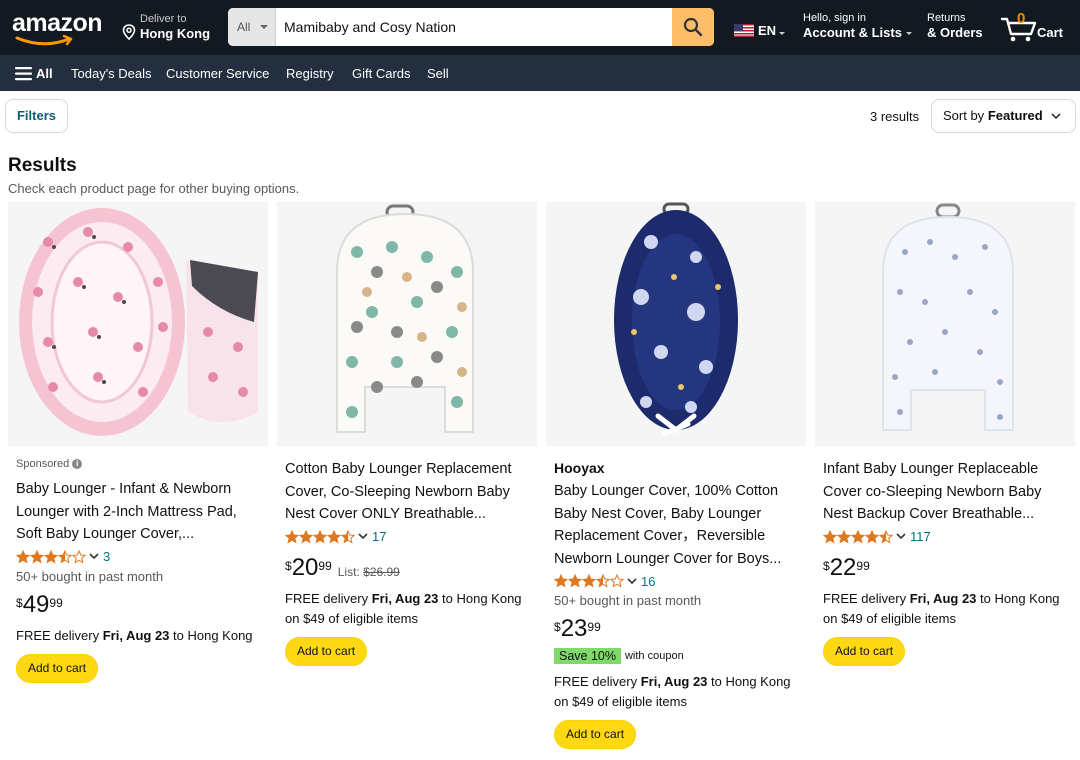 The width and height of the screenshot is (1080, 760). I want to click on baby-lounger-pink-image, so click(138, 324).